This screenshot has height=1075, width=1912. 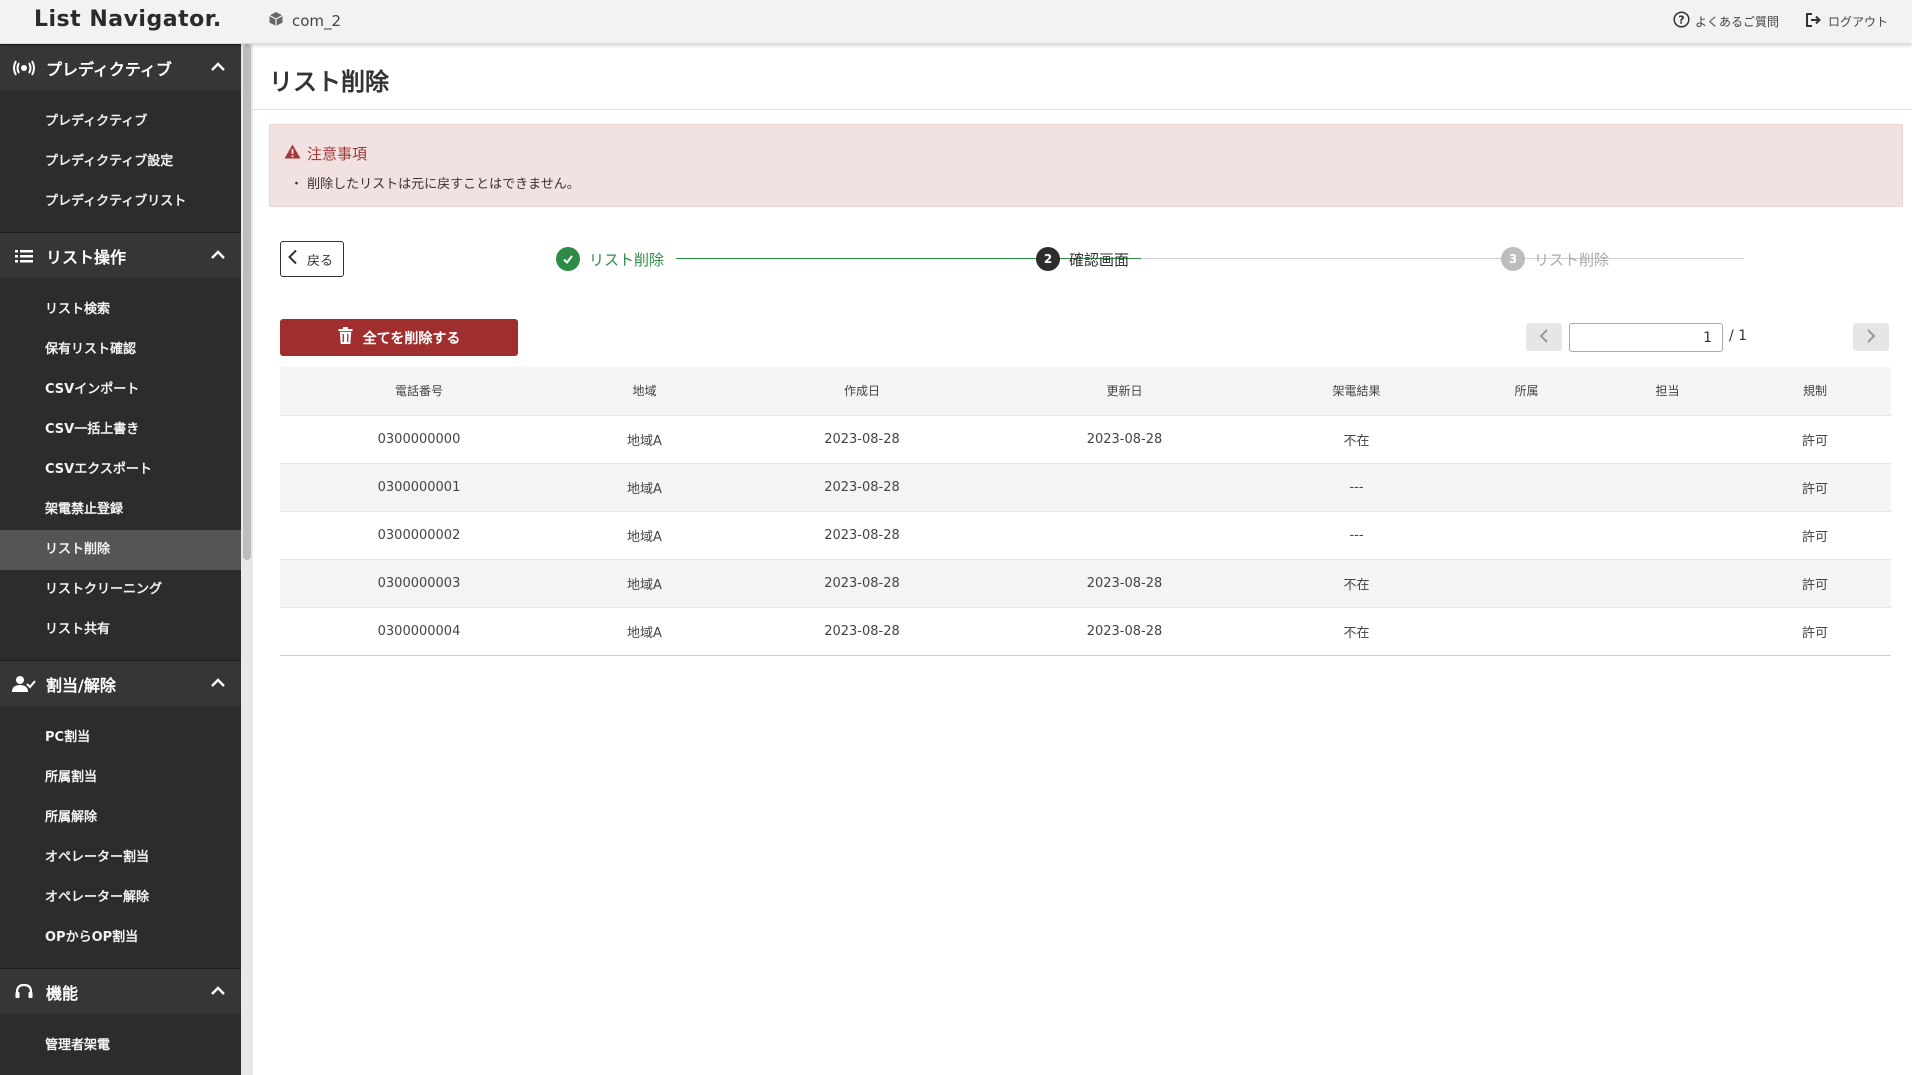 I want to click on sidebar-scrollbar-thumb, so click(x=247, y=302).